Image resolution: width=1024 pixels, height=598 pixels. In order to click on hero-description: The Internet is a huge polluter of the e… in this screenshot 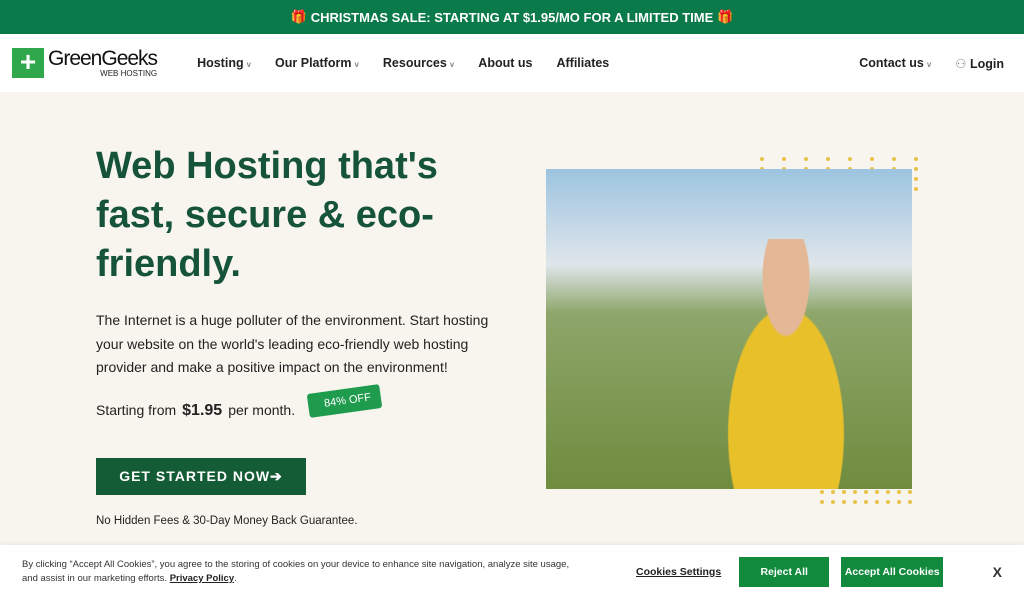, I will do `click(292, 343)`.